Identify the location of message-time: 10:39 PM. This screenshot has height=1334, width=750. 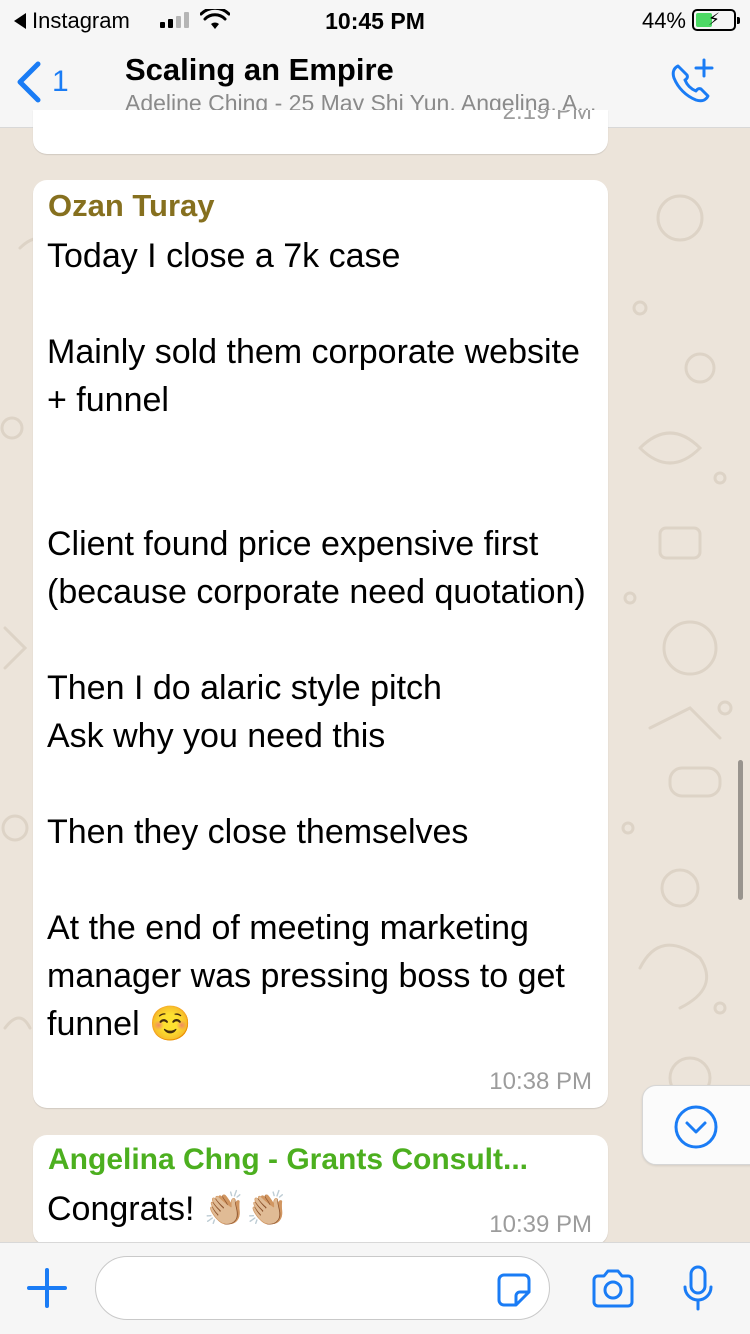
(540, 1224).